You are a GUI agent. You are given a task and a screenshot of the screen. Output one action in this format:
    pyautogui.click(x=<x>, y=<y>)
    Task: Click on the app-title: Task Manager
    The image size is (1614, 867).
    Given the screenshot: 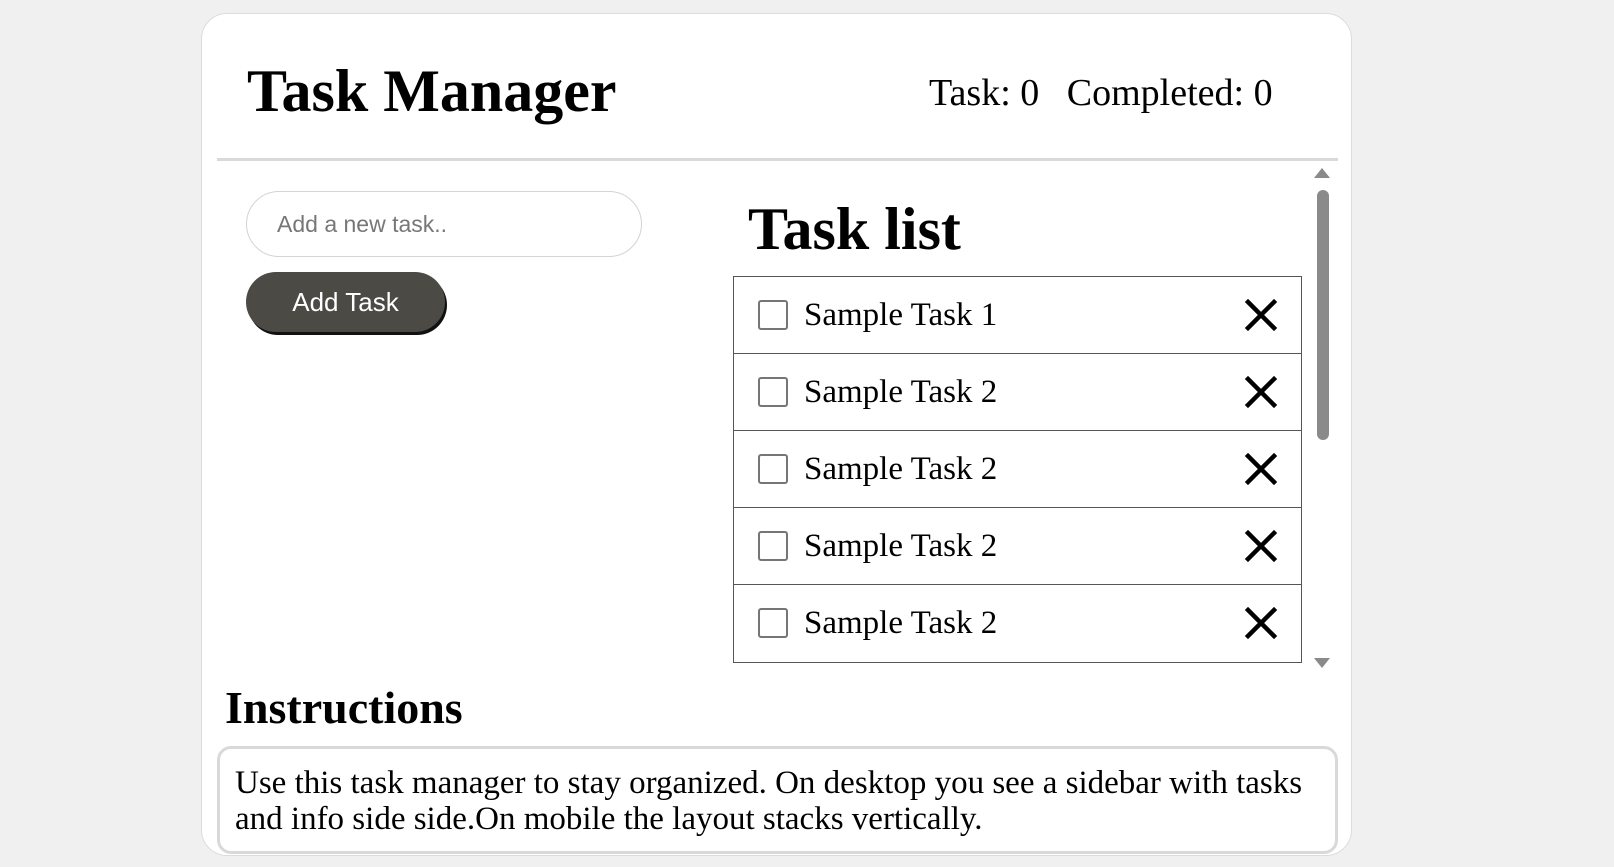 What is the action you would take?
    pyautogui.click(x=432, y=91)
    